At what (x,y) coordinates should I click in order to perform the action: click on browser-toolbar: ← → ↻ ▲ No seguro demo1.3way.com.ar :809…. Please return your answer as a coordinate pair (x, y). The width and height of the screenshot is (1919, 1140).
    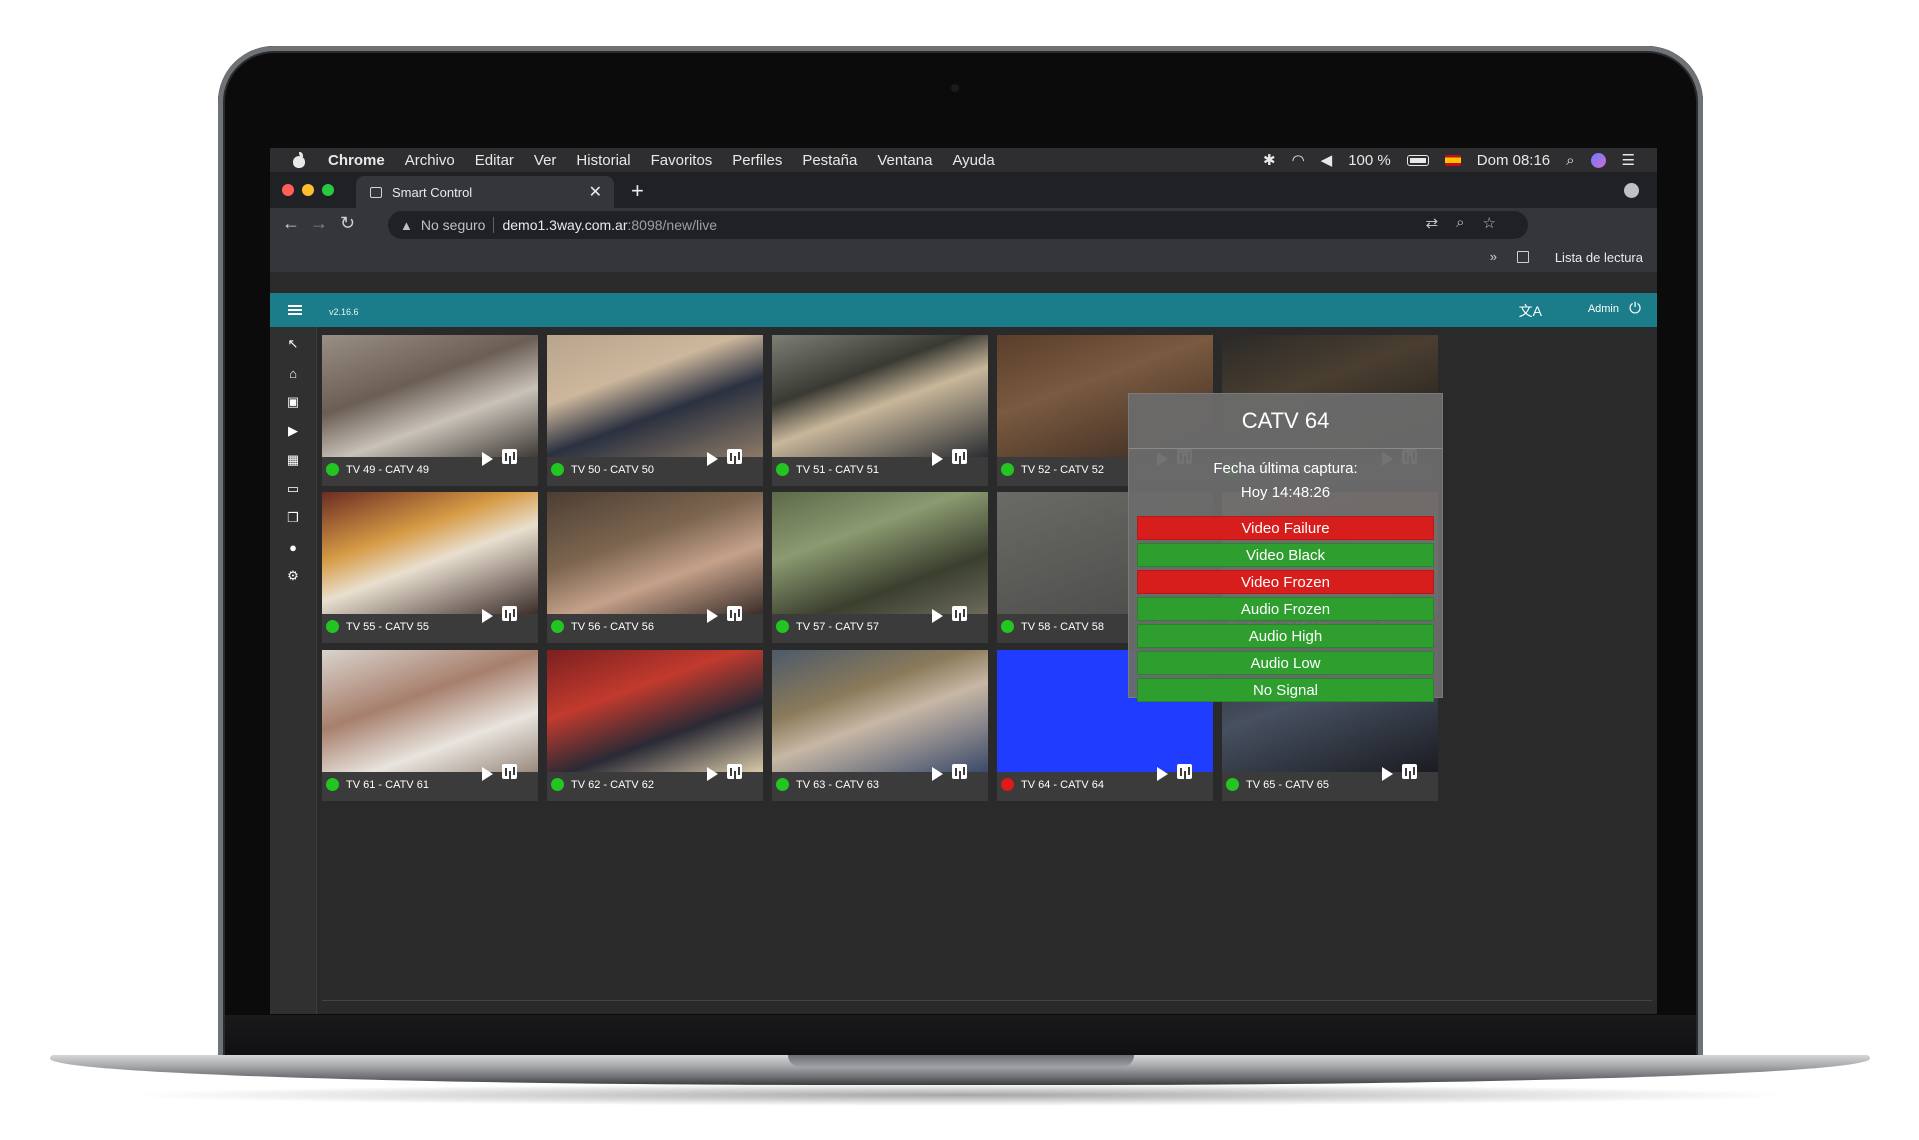
    Looking at the image, I should click on (963, 225).